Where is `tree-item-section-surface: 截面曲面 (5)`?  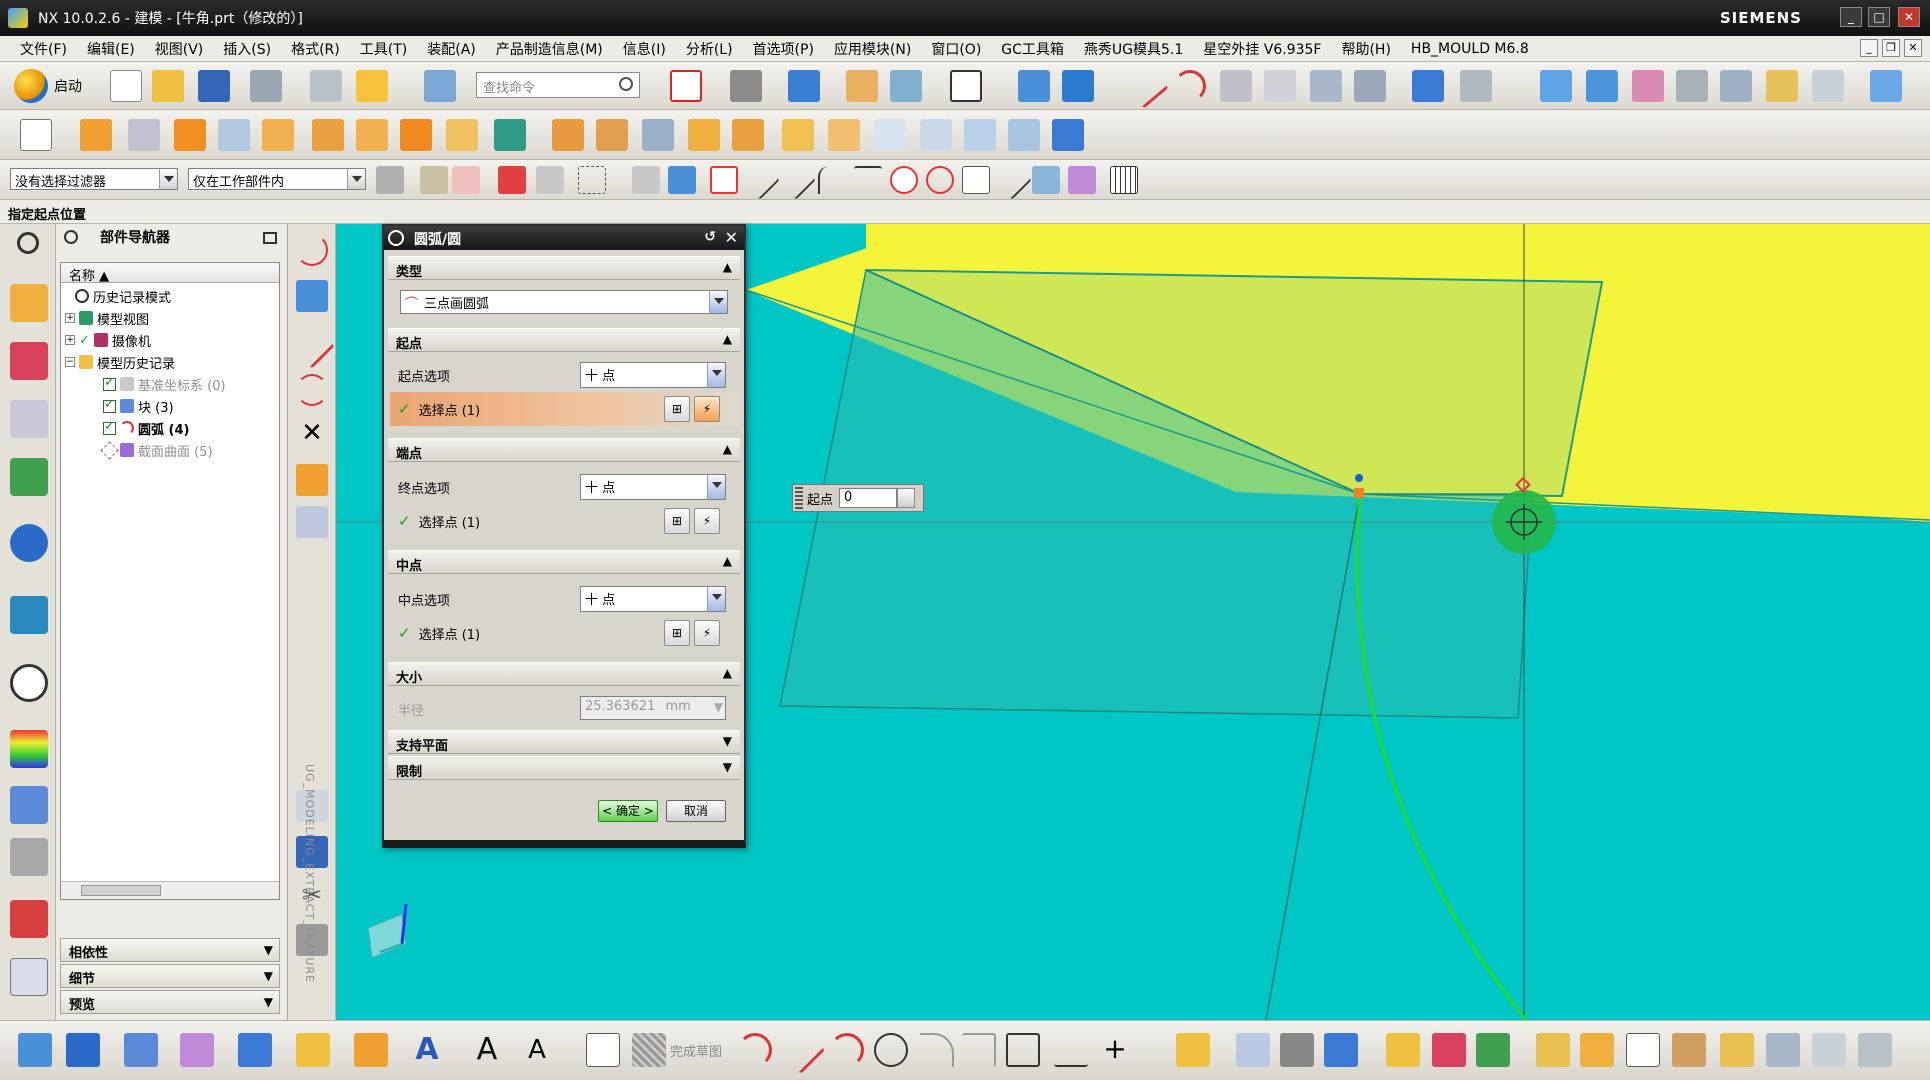
tree-item-section-surface: 截面曲面 (5) is located at coordinates (156, 450).